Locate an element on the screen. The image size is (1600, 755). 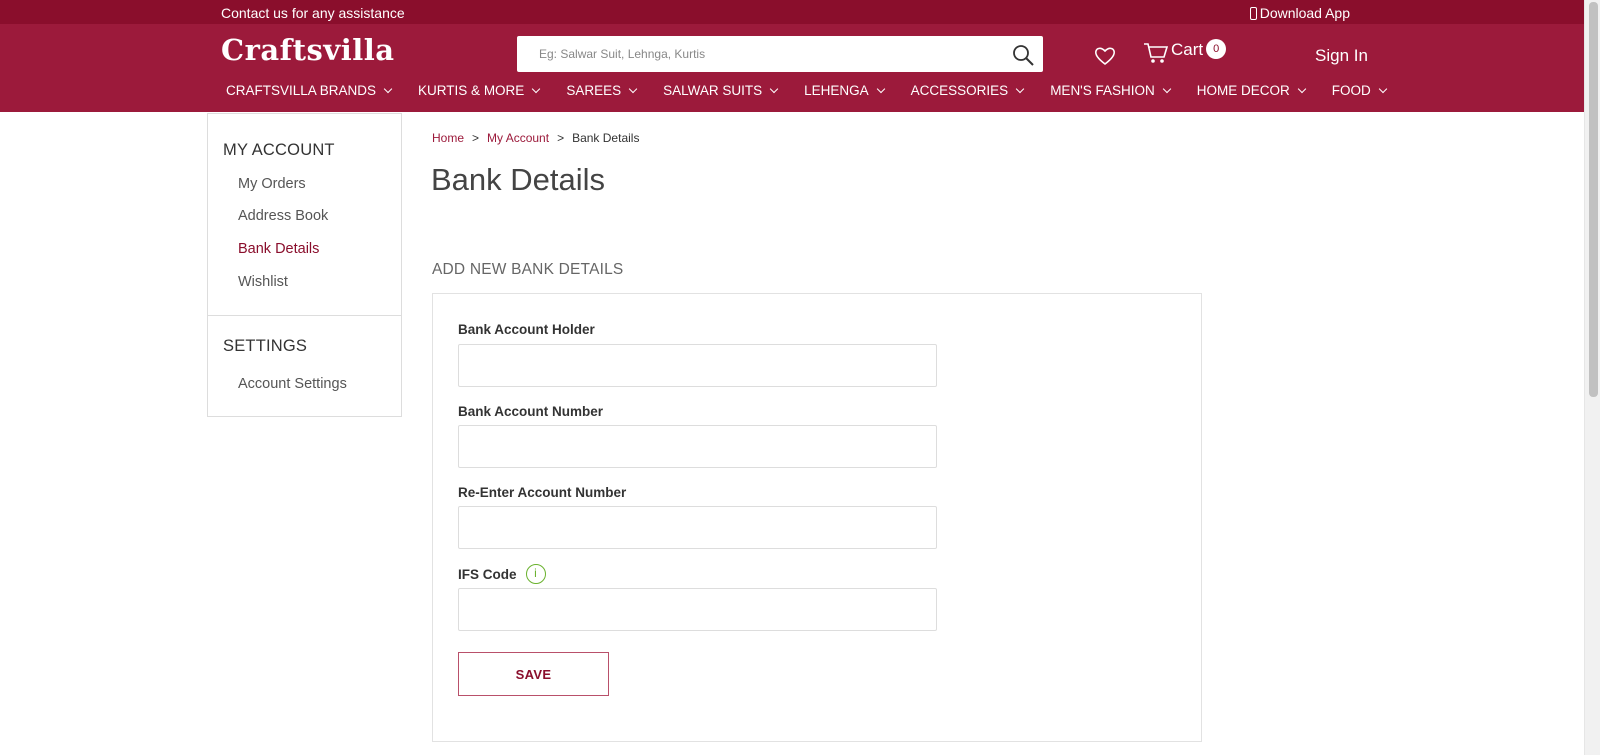
holder-label: Bank Account Holder is located at coordinates (526, 329).